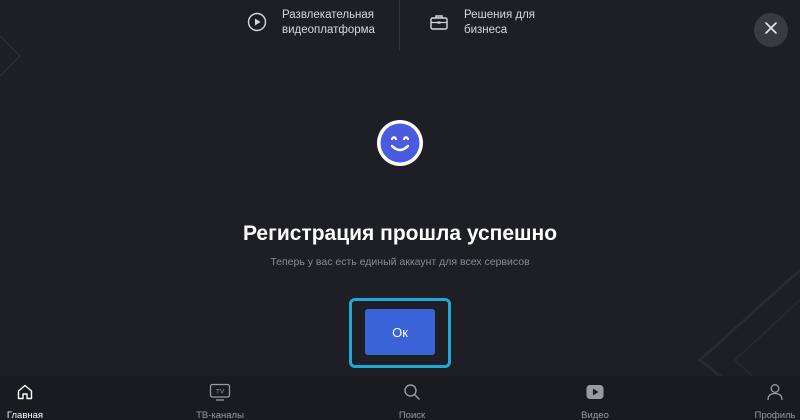 The height and width of the screenshot is (420, 800). I want to click on nav-video-platform-label: Развлекательная видеоплатформа, so click(328, 22).